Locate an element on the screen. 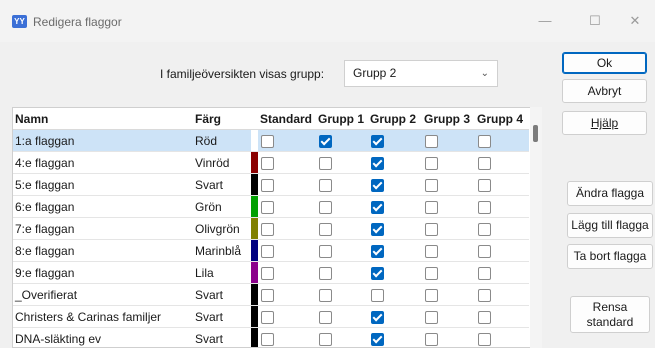  flag-color-cell: Vinröd is located at coordinates (225, 162).